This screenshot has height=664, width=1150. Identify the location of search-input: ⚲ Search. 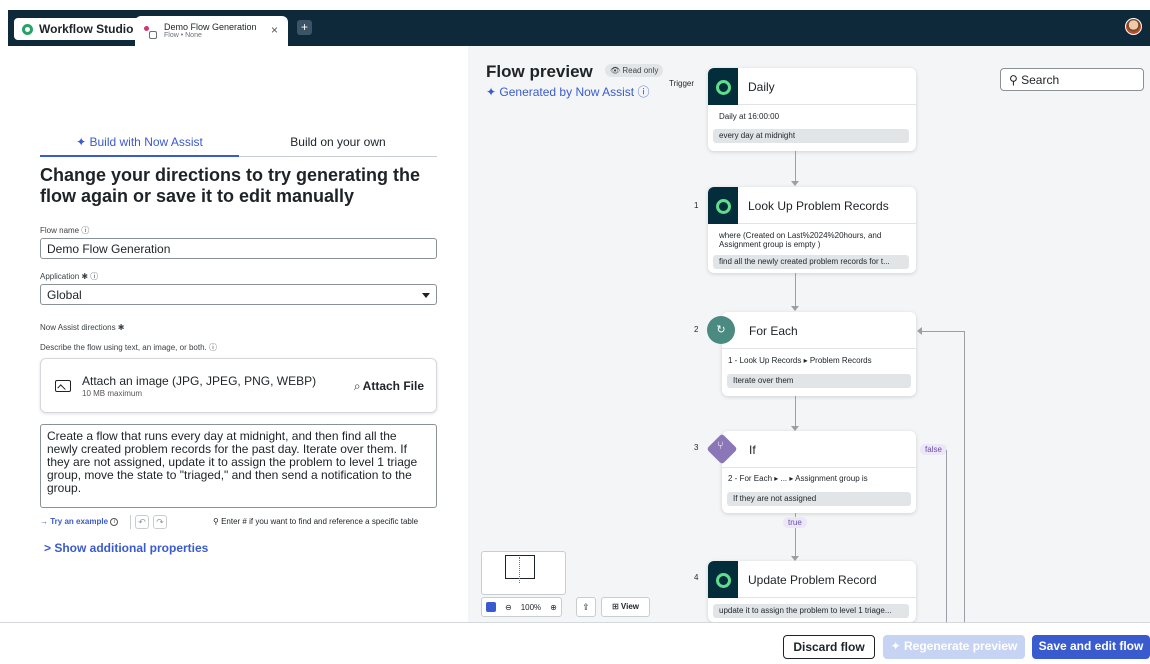
(1072, 79).